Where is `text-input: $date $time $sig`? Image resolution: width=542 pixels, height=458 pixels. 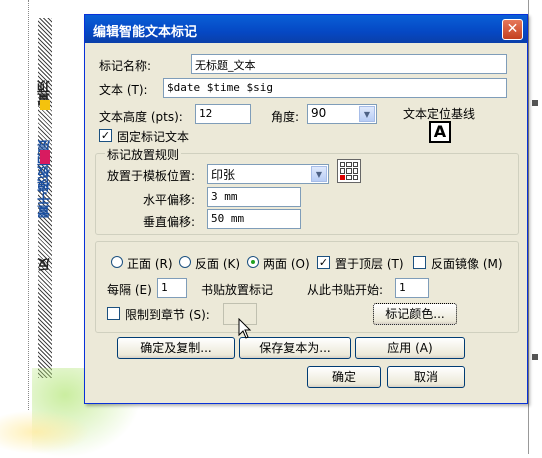
text-input: $date $time $sig is located at coordinates (335, 88).